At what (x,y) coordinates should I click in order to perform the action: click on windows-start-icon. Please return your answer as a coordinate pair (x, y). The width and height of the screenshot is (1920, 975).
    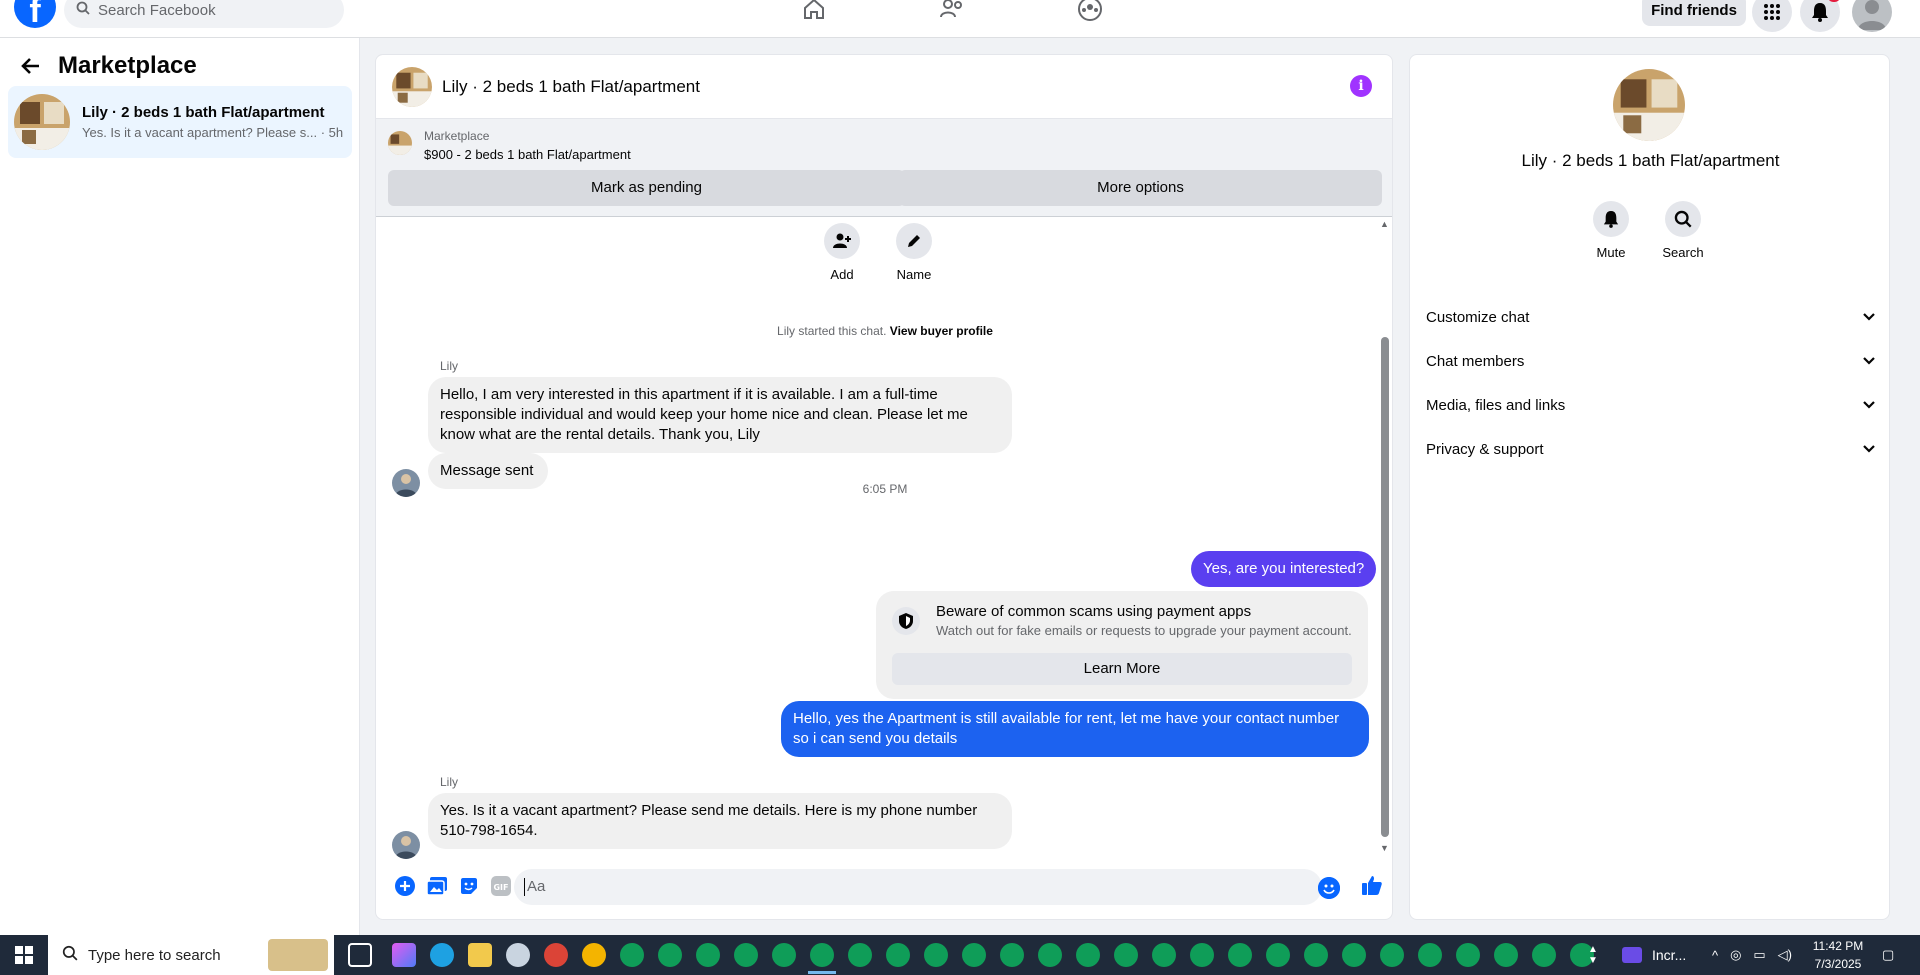
    Looking at the image, I should click on (24, 955).